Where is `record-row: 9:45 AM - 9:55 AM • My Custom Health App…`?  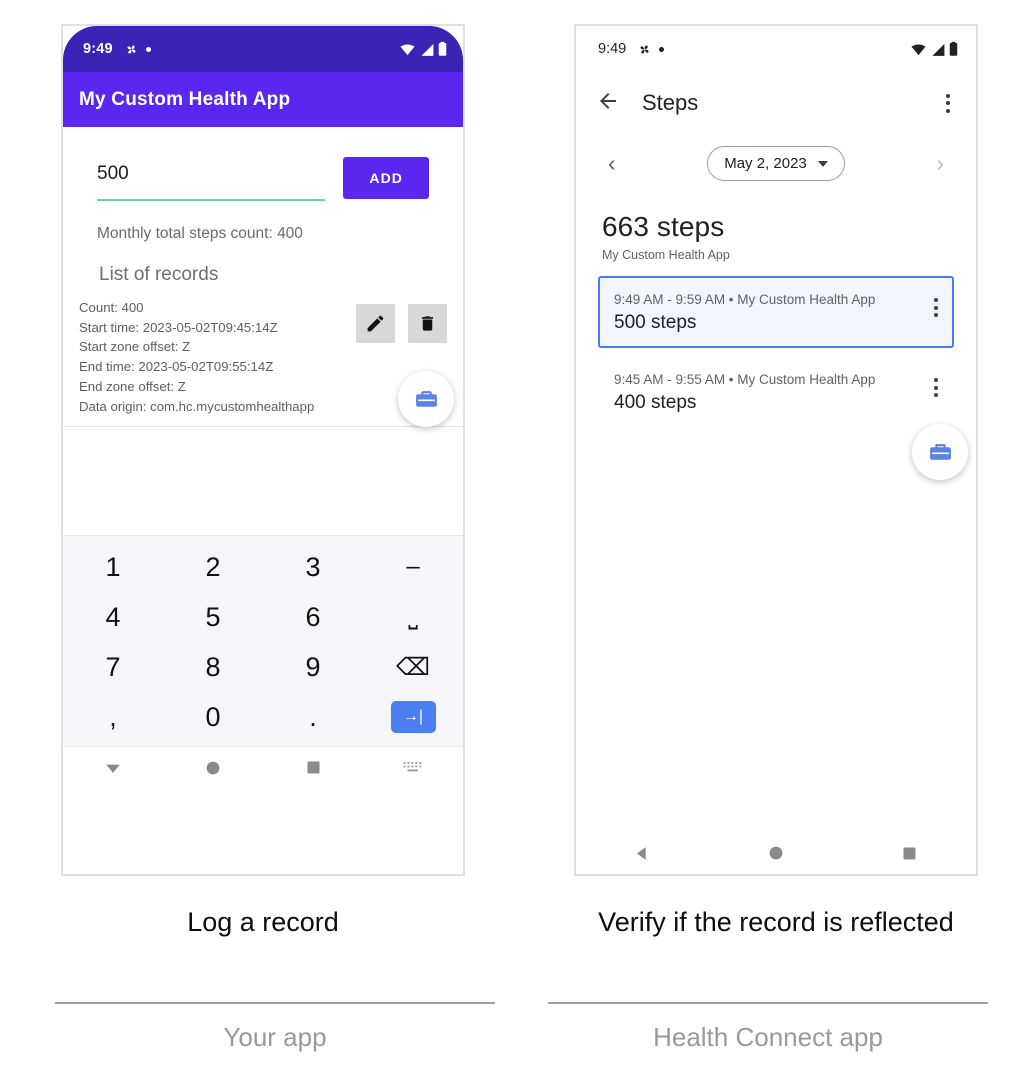
record-row: 9:45 AM - 9:55 AM • My Custom Health App… is located at coordinates (776, 392).